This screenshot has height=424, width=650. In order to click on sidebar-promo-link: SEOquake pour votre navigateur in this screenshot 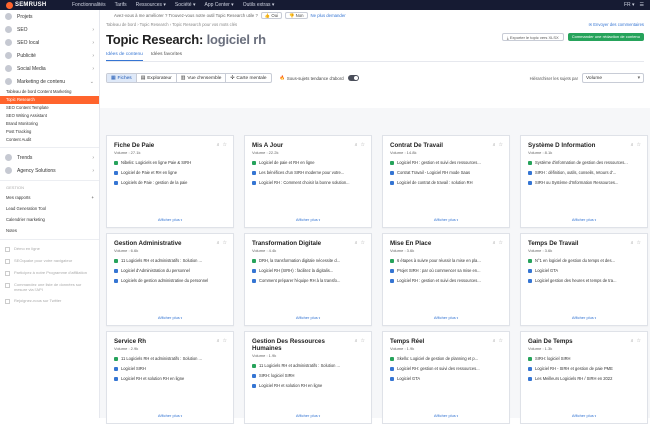, I will do `click(49, 261)`.